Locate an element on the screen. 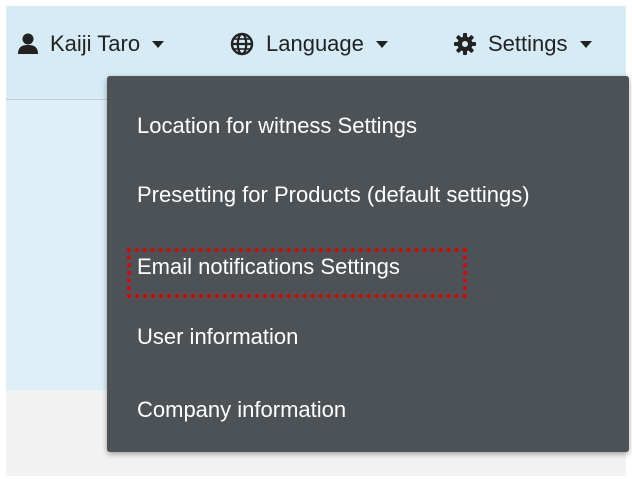  language-label: Language is located at coordinates (315, 43).